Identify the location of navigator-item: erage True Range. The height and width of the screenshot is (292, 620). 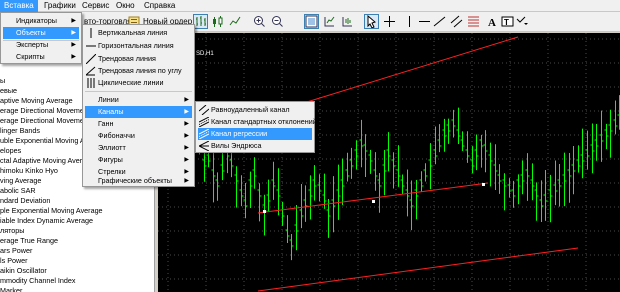
(29, 241).